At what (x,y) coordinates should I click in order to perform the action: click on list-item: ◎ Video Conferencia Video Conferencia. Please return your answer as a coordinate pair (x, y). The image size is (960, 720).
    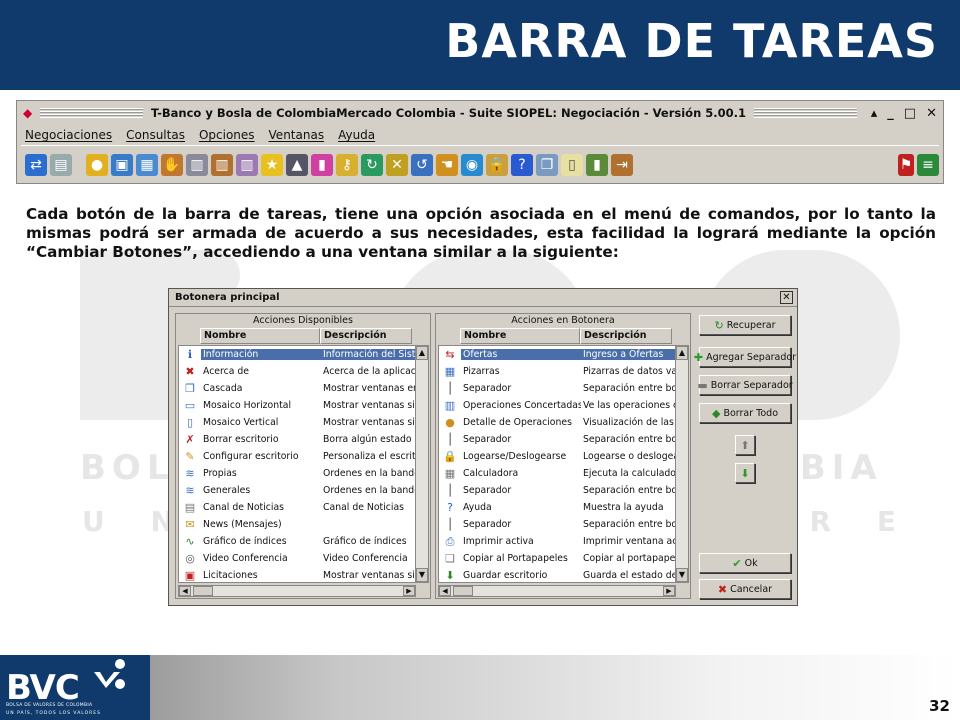
    Looking at the image, I should click on (297, 558).